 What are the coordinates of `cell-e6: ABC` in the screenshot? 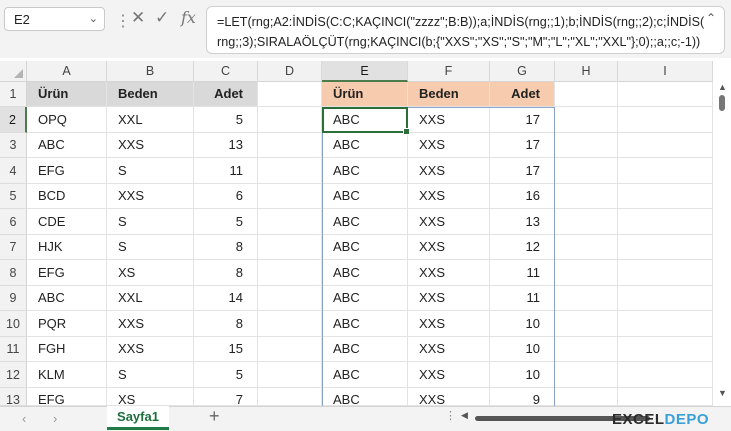 It's located at (365, 222).